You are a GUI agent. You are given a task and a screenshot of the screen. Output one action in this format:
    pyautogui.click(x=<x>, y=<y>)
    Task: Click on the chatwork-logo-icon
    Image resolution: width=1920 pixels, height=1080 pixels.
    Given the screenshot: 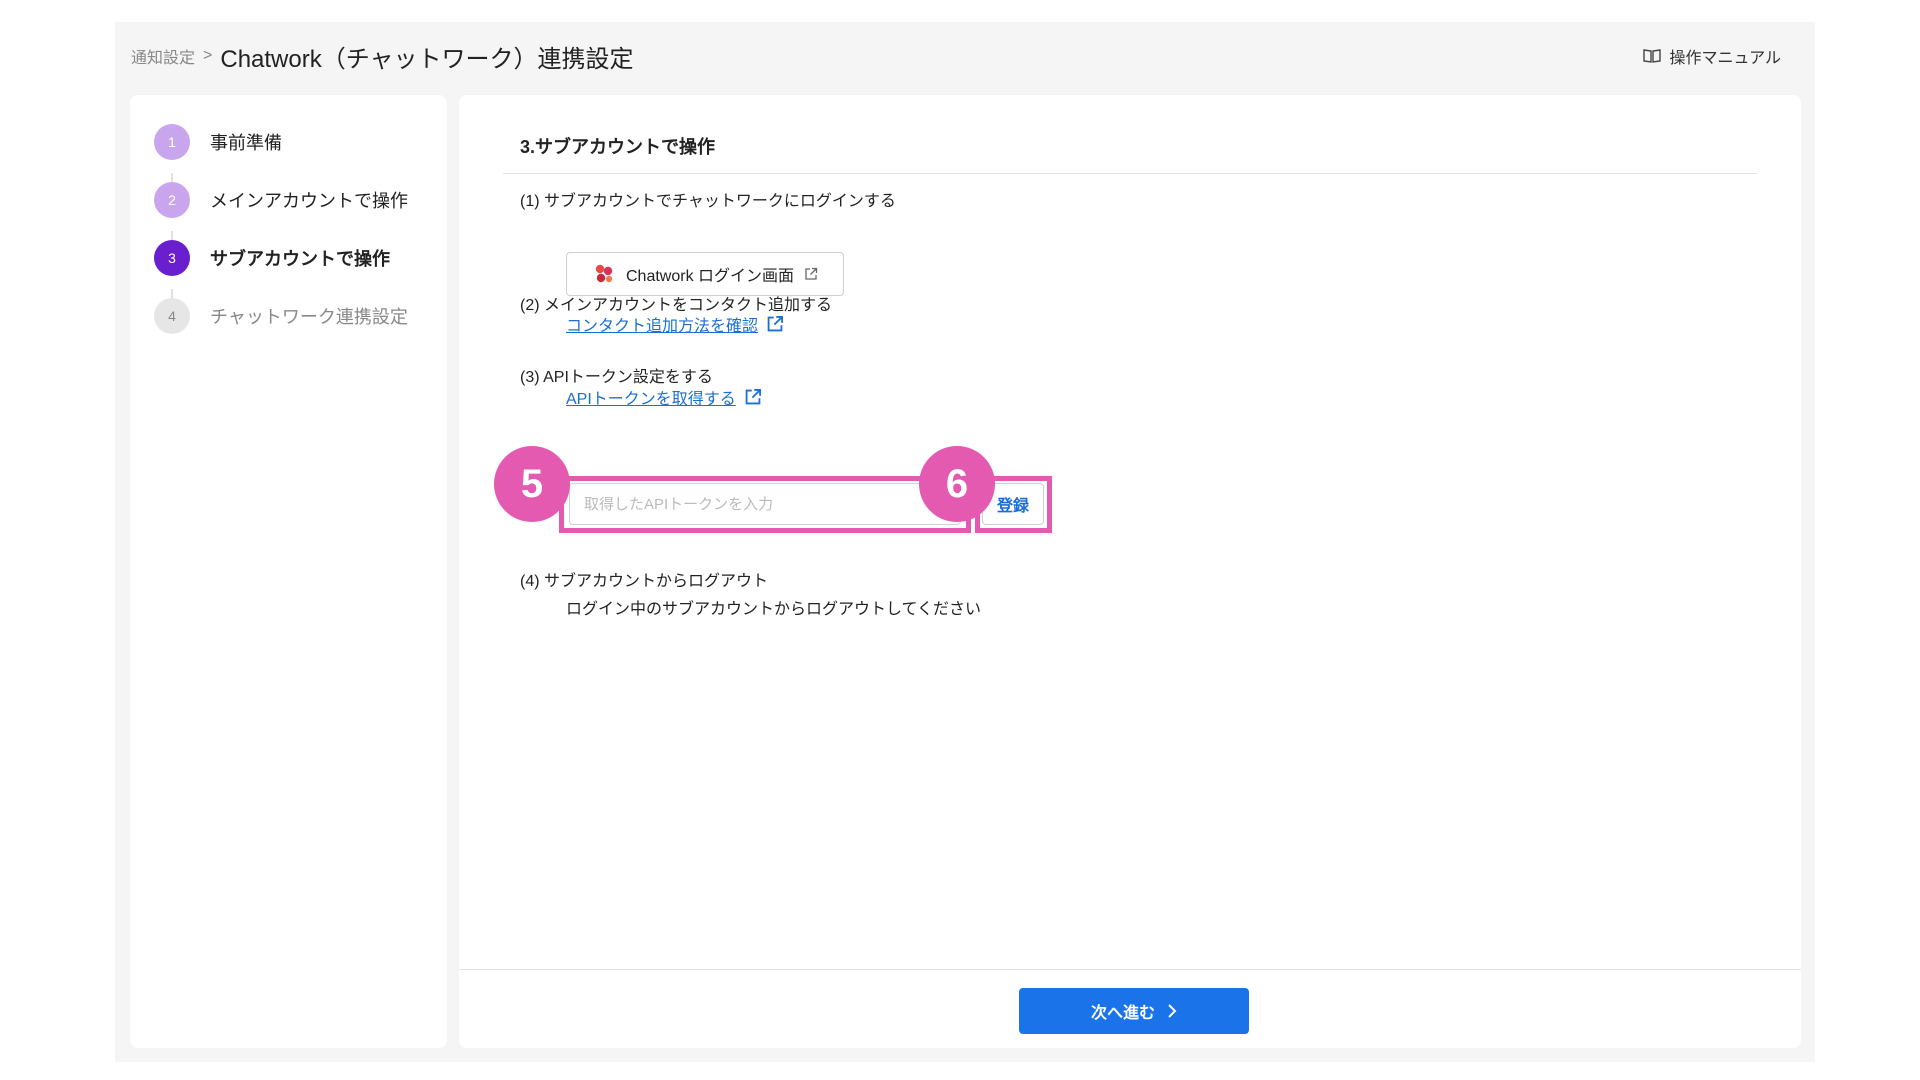 What is the action you would take?
    pyautogui.click(x=604, y=273)
    